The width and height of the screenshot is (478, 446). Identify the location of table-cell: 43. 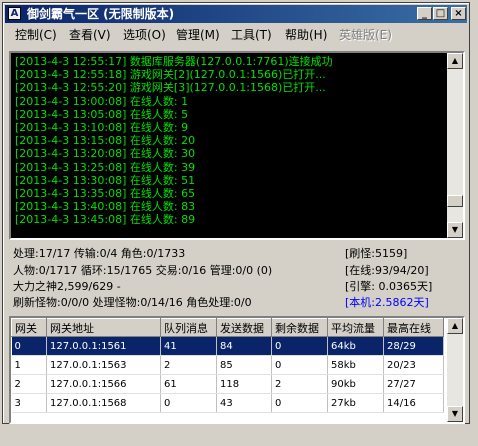
(244, 403).